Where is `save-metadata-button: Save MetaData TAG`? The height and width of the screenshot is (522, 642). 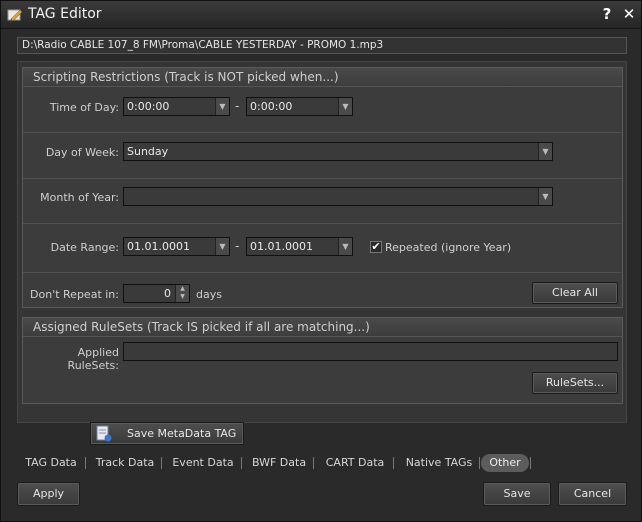 save-metadata-button: Save MetaData TAG is located at coordinates (167, 433).